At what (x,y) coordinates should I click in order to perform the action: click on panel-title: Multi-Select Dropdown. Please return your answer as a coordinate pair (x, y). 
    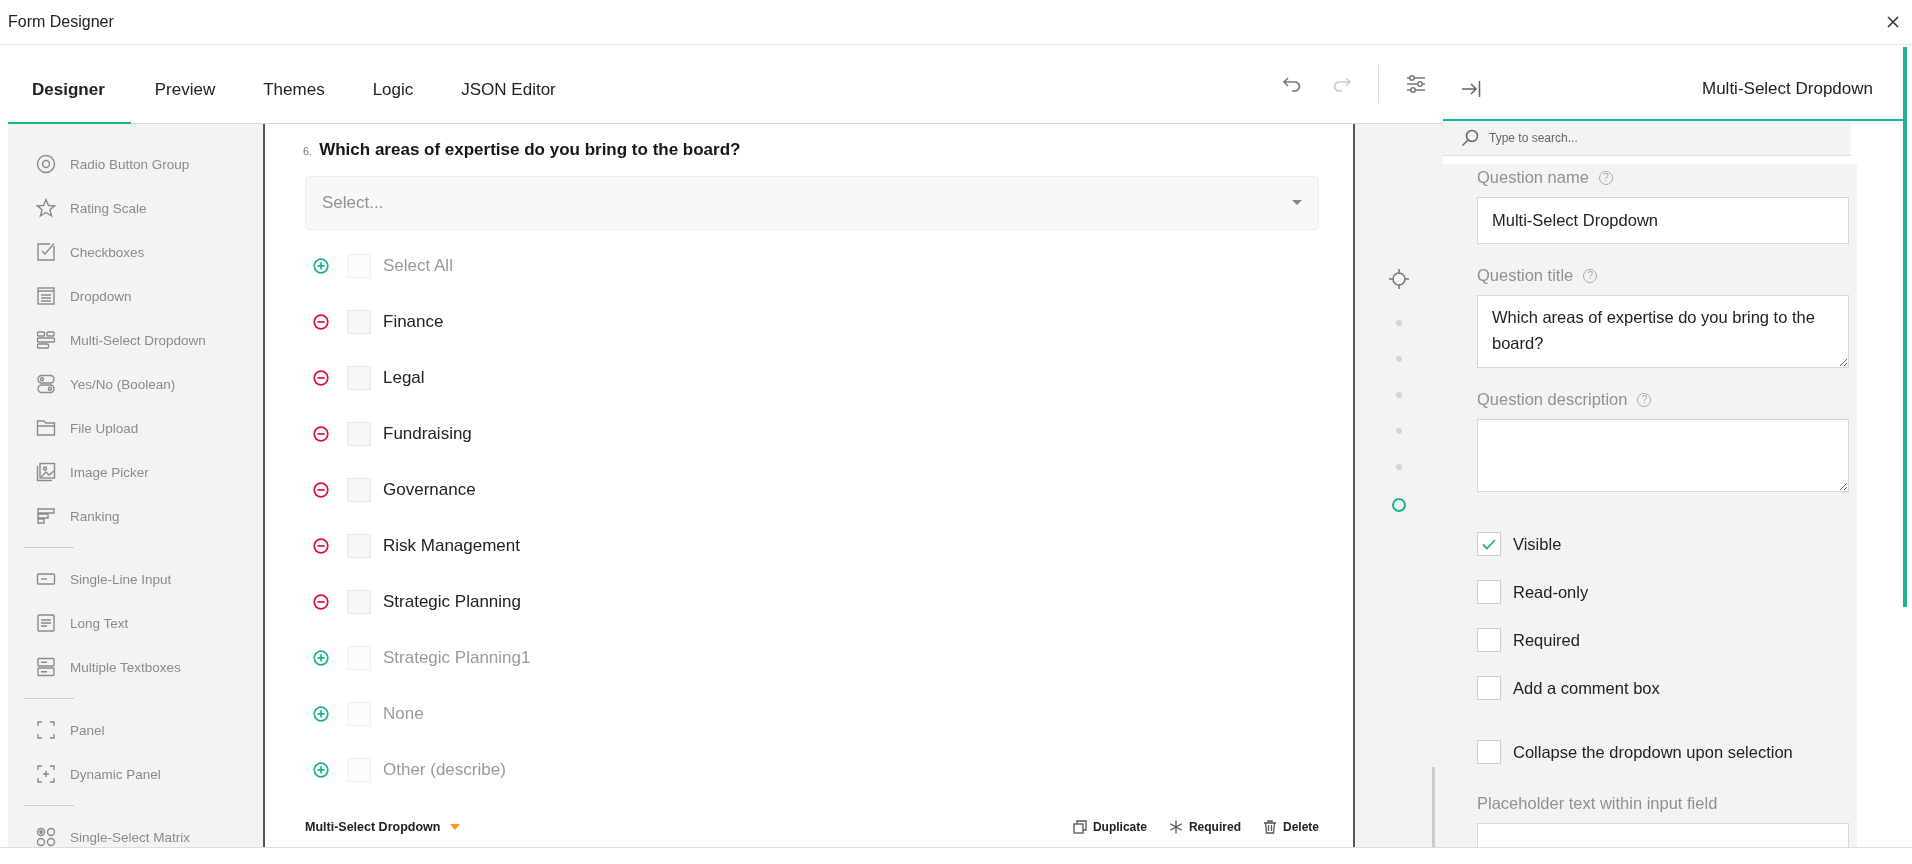
    Looking at the image, I should click on (1787, 89).